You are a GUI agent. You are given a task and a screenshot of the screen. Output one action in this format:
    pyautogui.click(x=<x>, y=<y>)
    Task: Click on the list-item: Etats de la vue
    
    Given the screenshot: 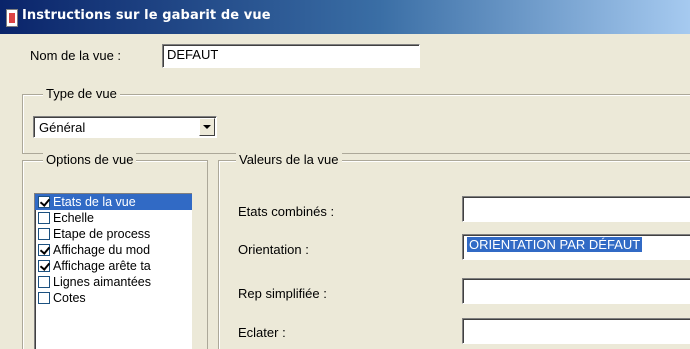 What is the action you would take?
    pyautogui.click(x=113, y=202)
    